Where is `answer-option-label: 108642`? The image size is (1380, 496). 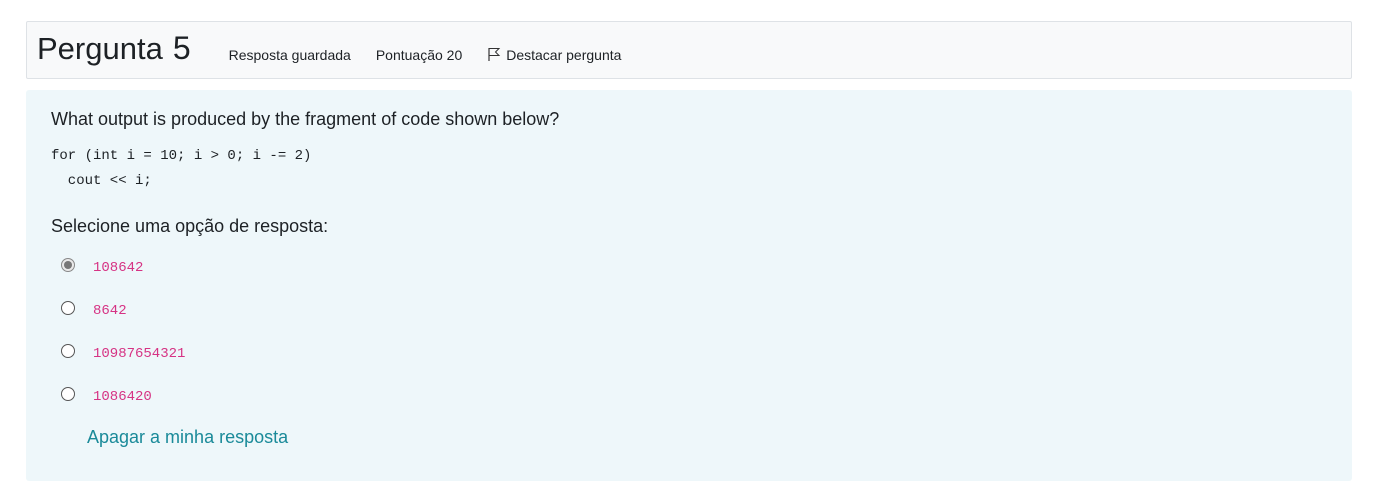 answer-option-label: 108642 is located at coordinates (118, 268).